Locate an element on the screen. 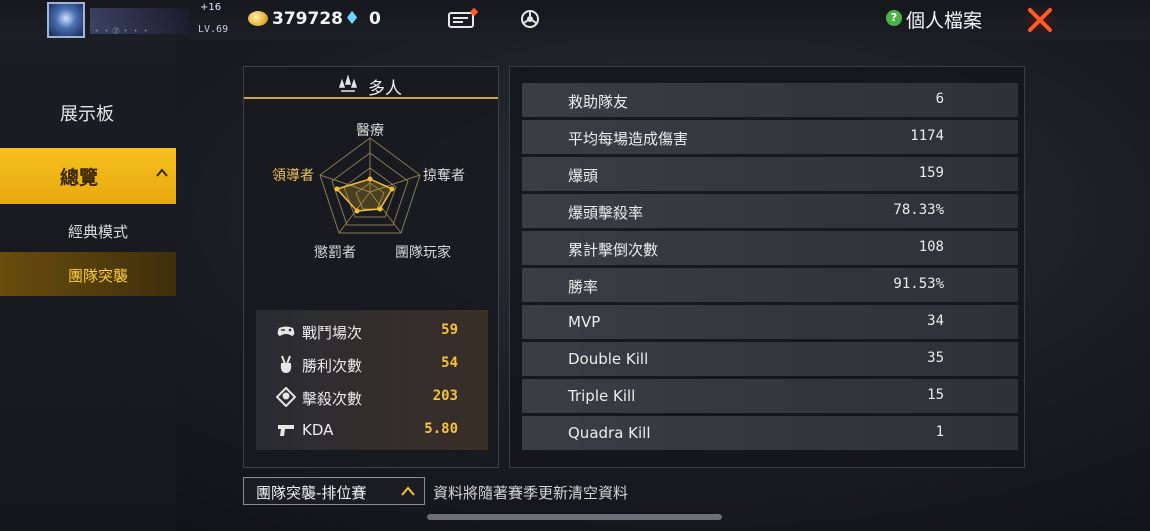  table-row-label: MVP is located at coordinates (584, 322).